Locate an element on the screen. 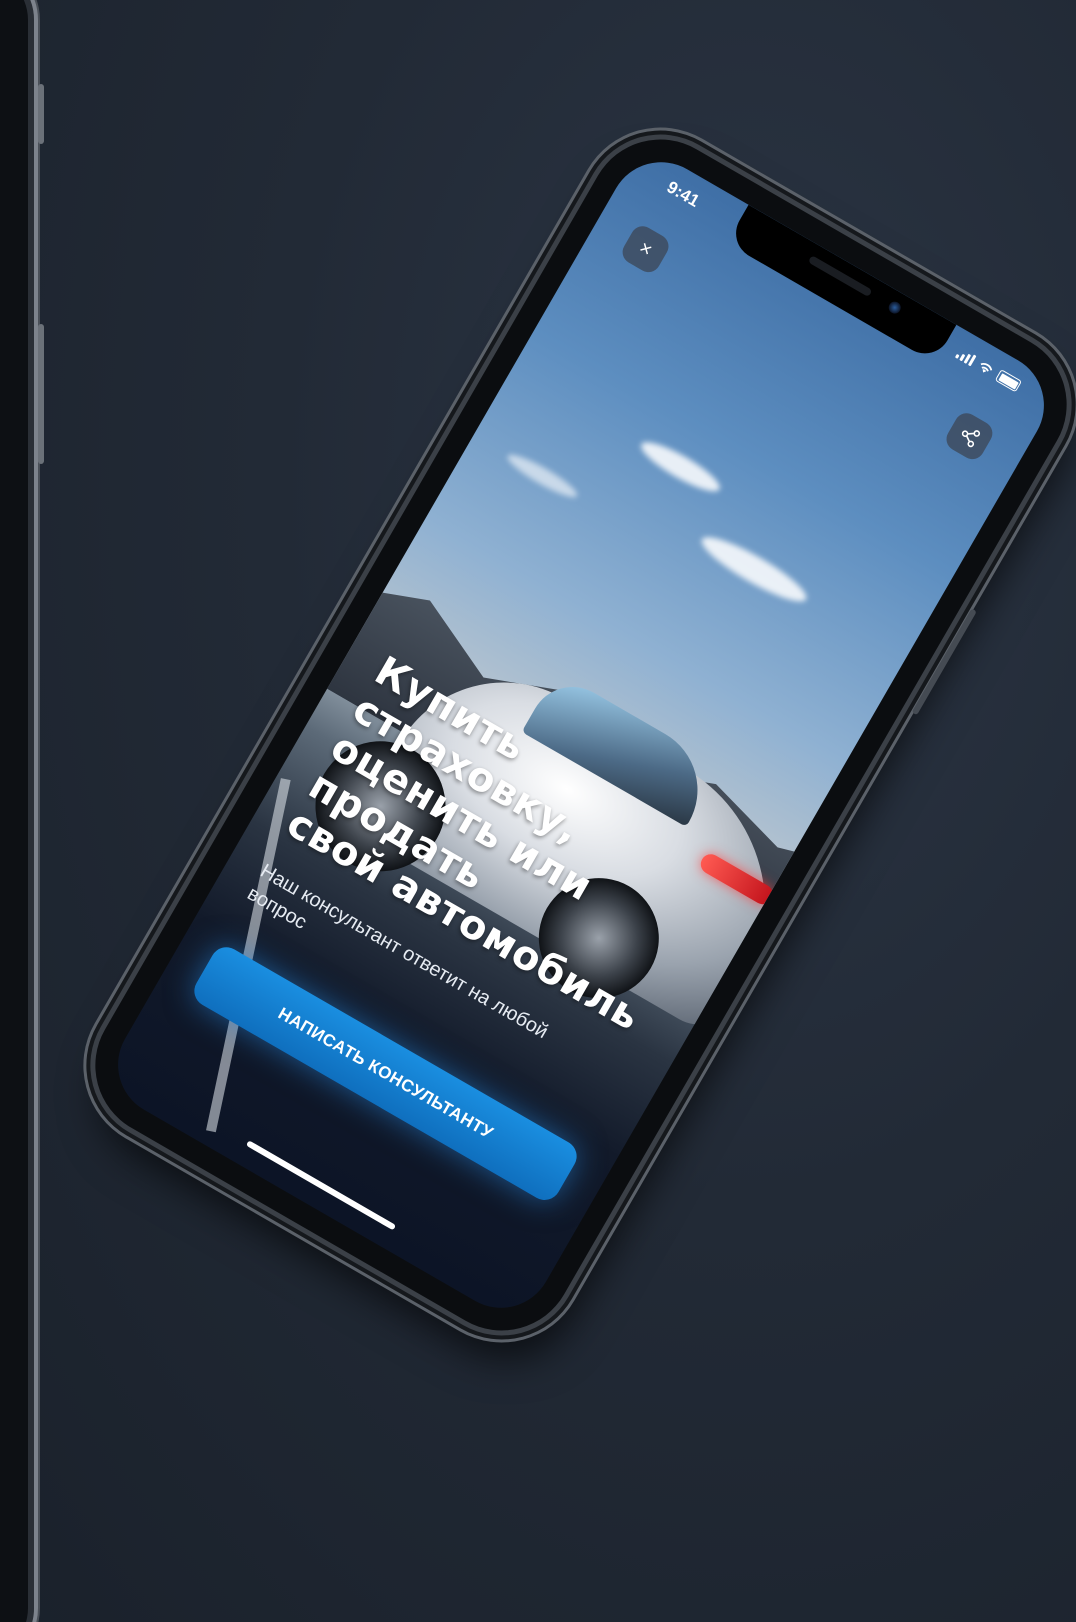  notch-camera is located at coordinates (894, 307).